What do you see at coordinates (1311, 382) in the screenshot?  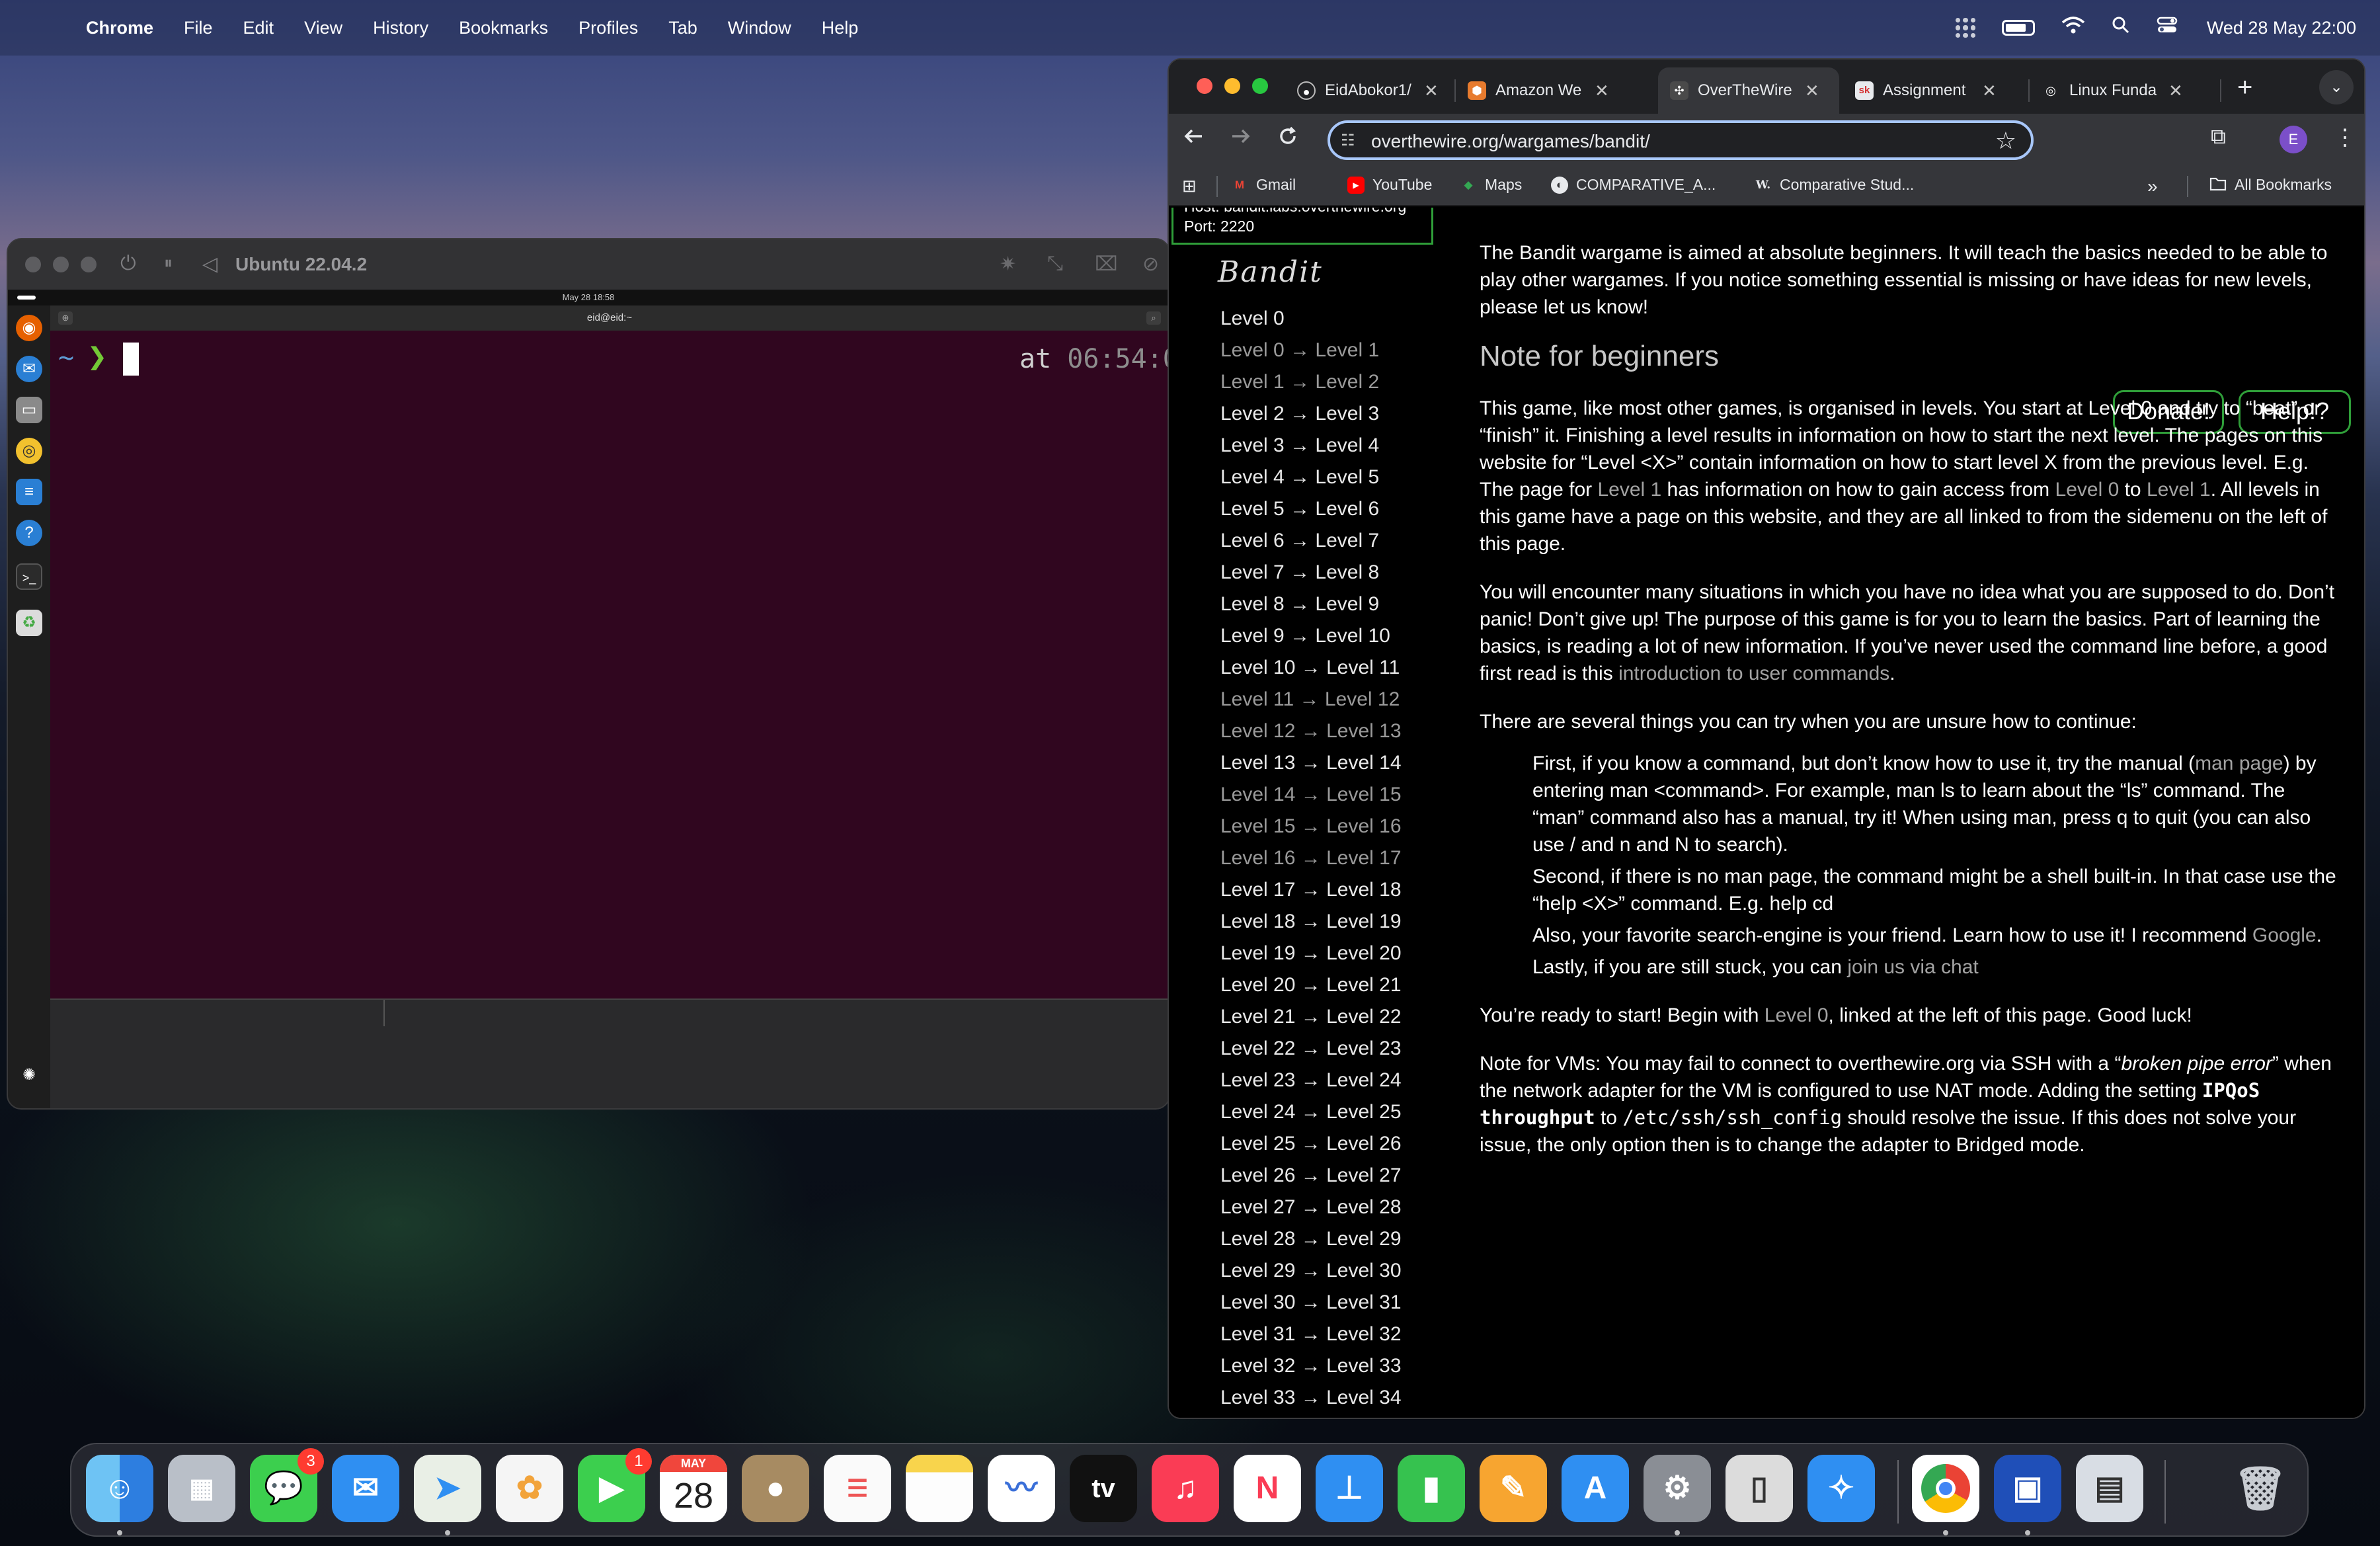 I see `sidemenu-level-link: Level 1 → Level 2` at bounding box center [1311, 382].